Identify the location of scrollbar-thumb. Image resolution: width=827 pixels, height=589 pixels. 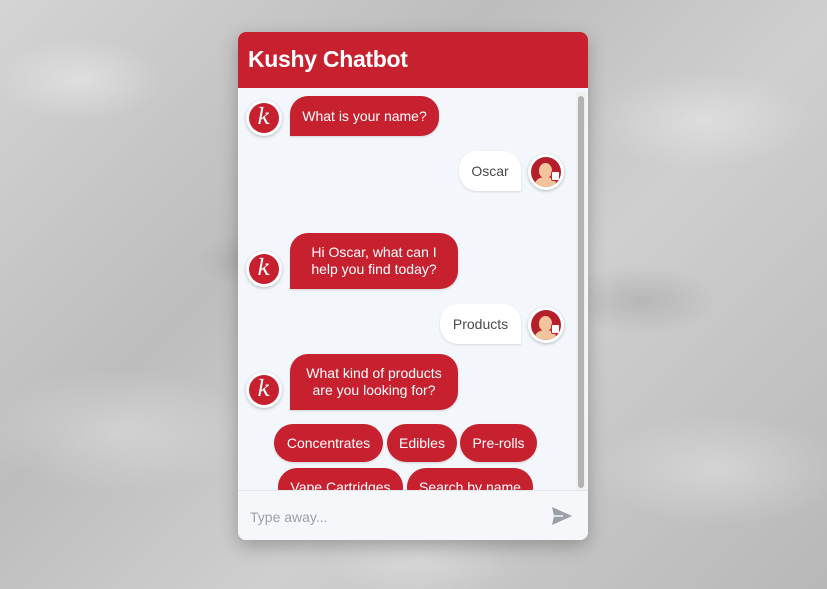
(581, 292).